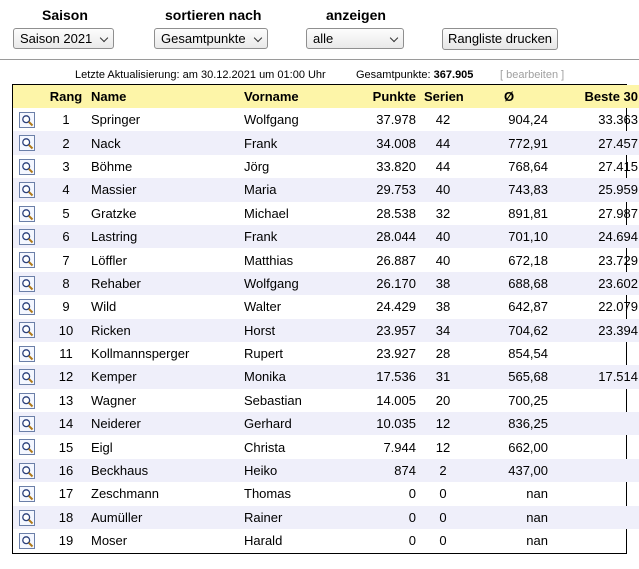 Image resolution: width=639 pixels, height=569 pixels. What do you see at coordinates (114, 400) in the screenshot?
I see `cell-name: Wagner` at bounding box center [114, 400].